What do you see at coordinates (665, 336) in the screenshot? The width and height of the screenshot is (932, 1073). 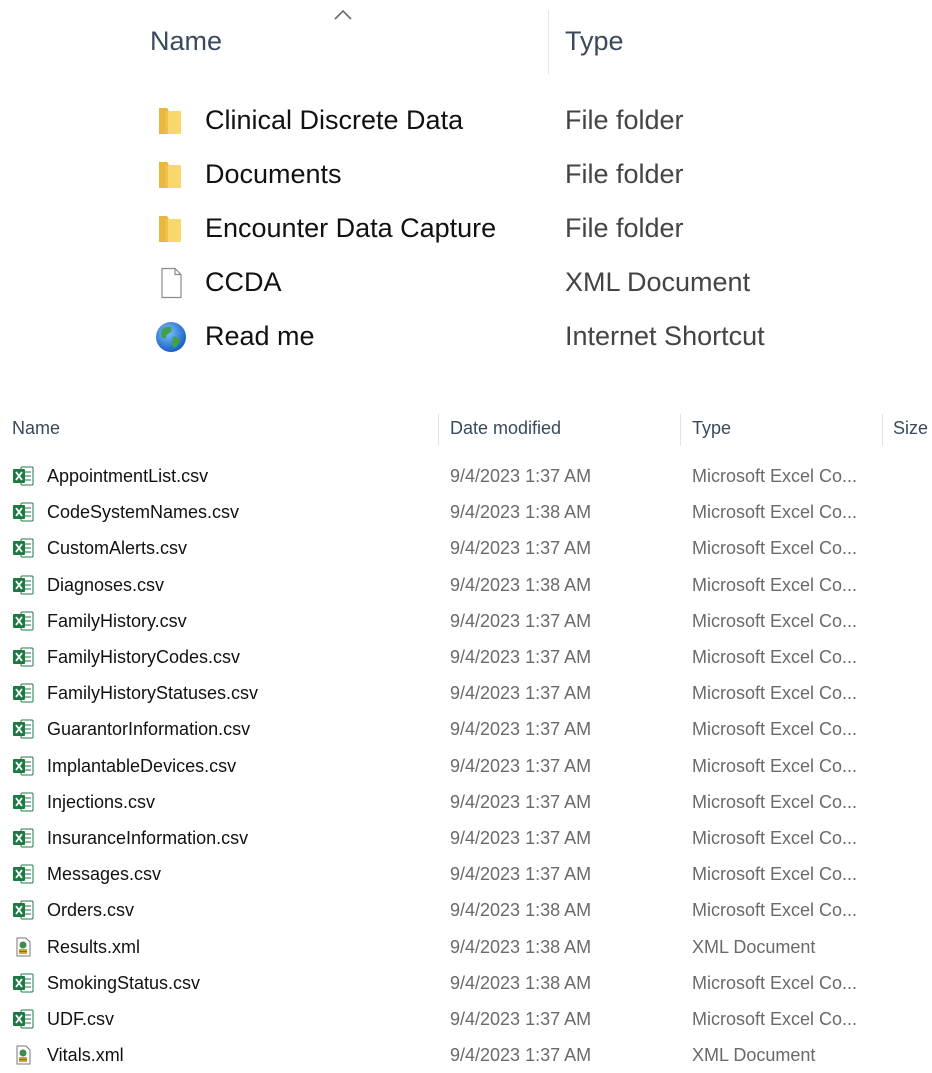 I see `item-type: Internet Shortcut` at bounding box center [665, 336].